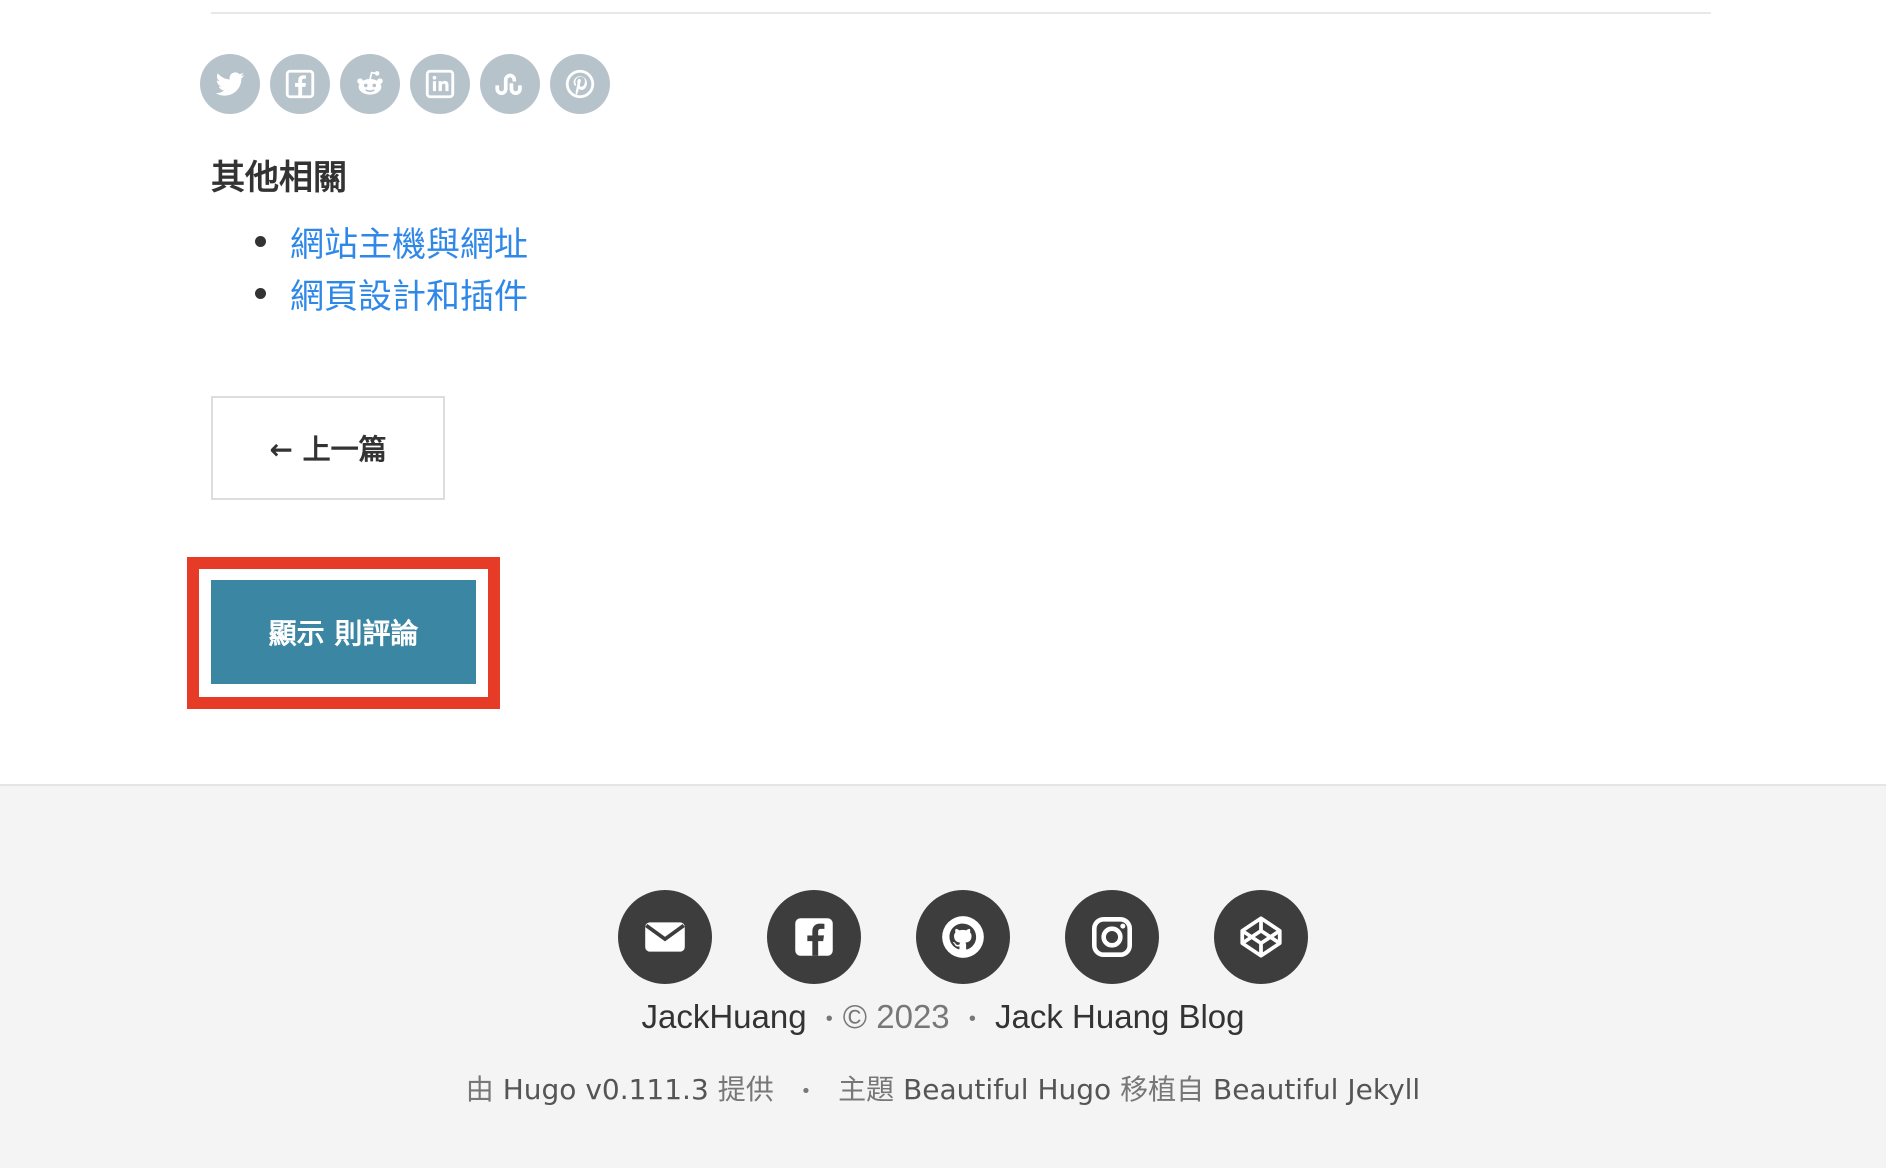  I want to click on footer-github-link, so click(963, 937).